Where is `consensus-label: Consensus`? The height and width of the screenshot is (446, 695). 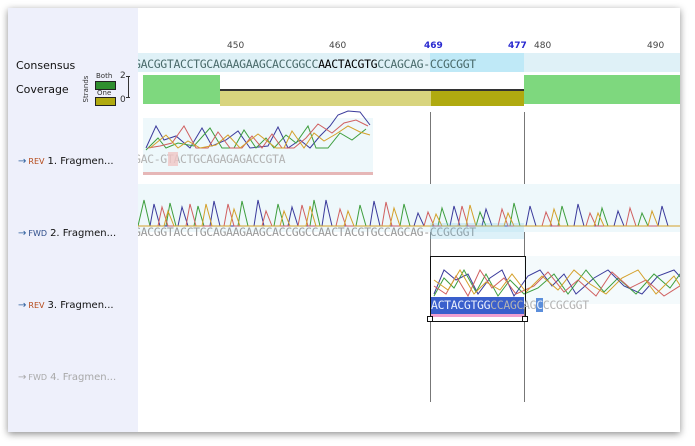 consensus-label: Consensus is located at coordinates (46, 65).